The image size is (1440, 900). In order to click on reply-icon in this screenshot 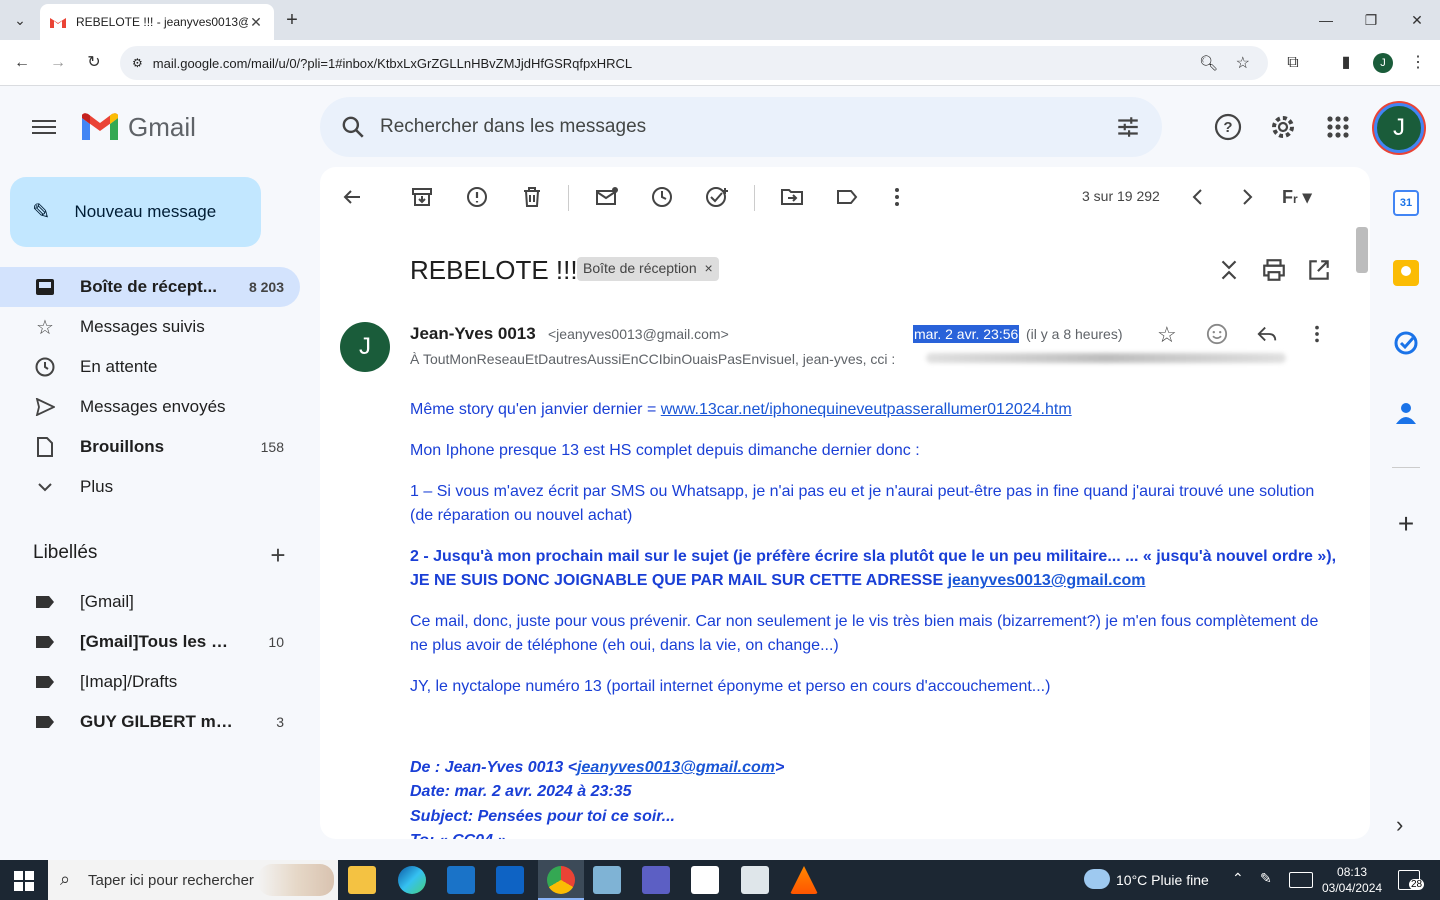, I will do `click(1267, 334)`.